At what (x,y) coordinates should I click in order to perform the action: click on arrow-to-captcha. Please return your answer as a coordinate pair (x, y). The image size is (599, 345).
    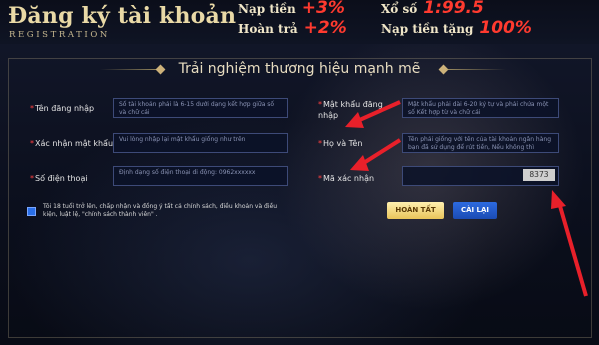
    Looking at the image, I should click on (569, 243).